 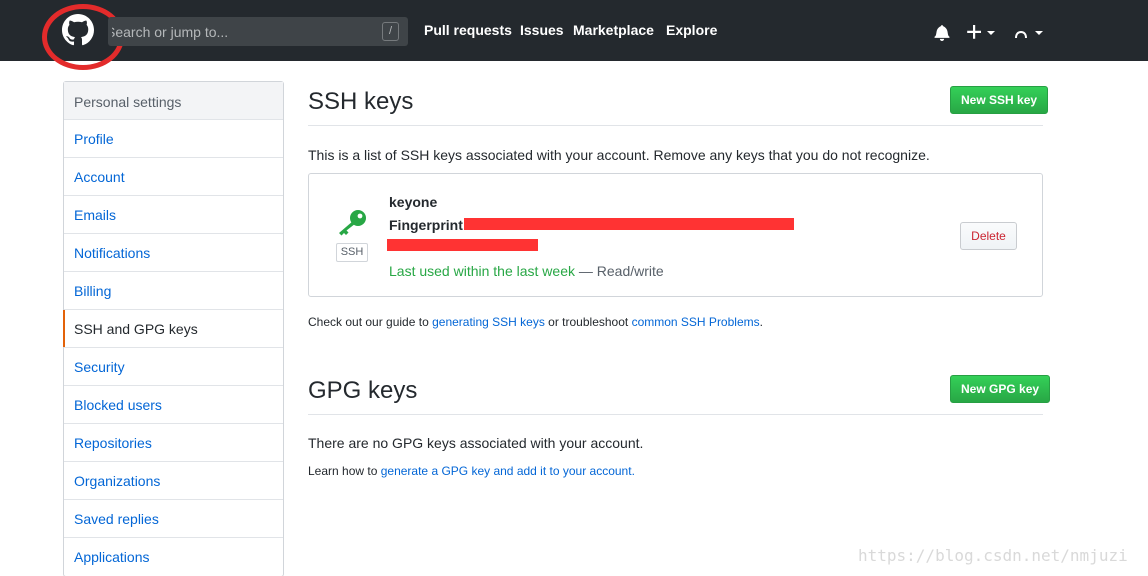 I want to click on ssh-divider, so click(x=675, y=125).